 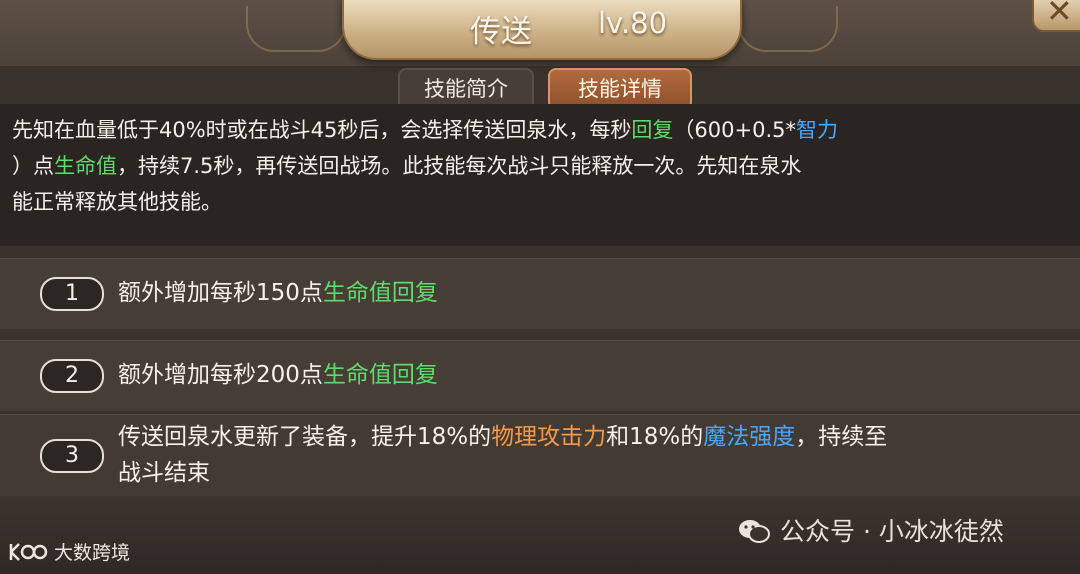 What do you see at coordinates (892, 531) in the screenshot?
I see `wechat-watermark-text: 公众号 · 小冰冰徒然` at bounding box center [892, 531].